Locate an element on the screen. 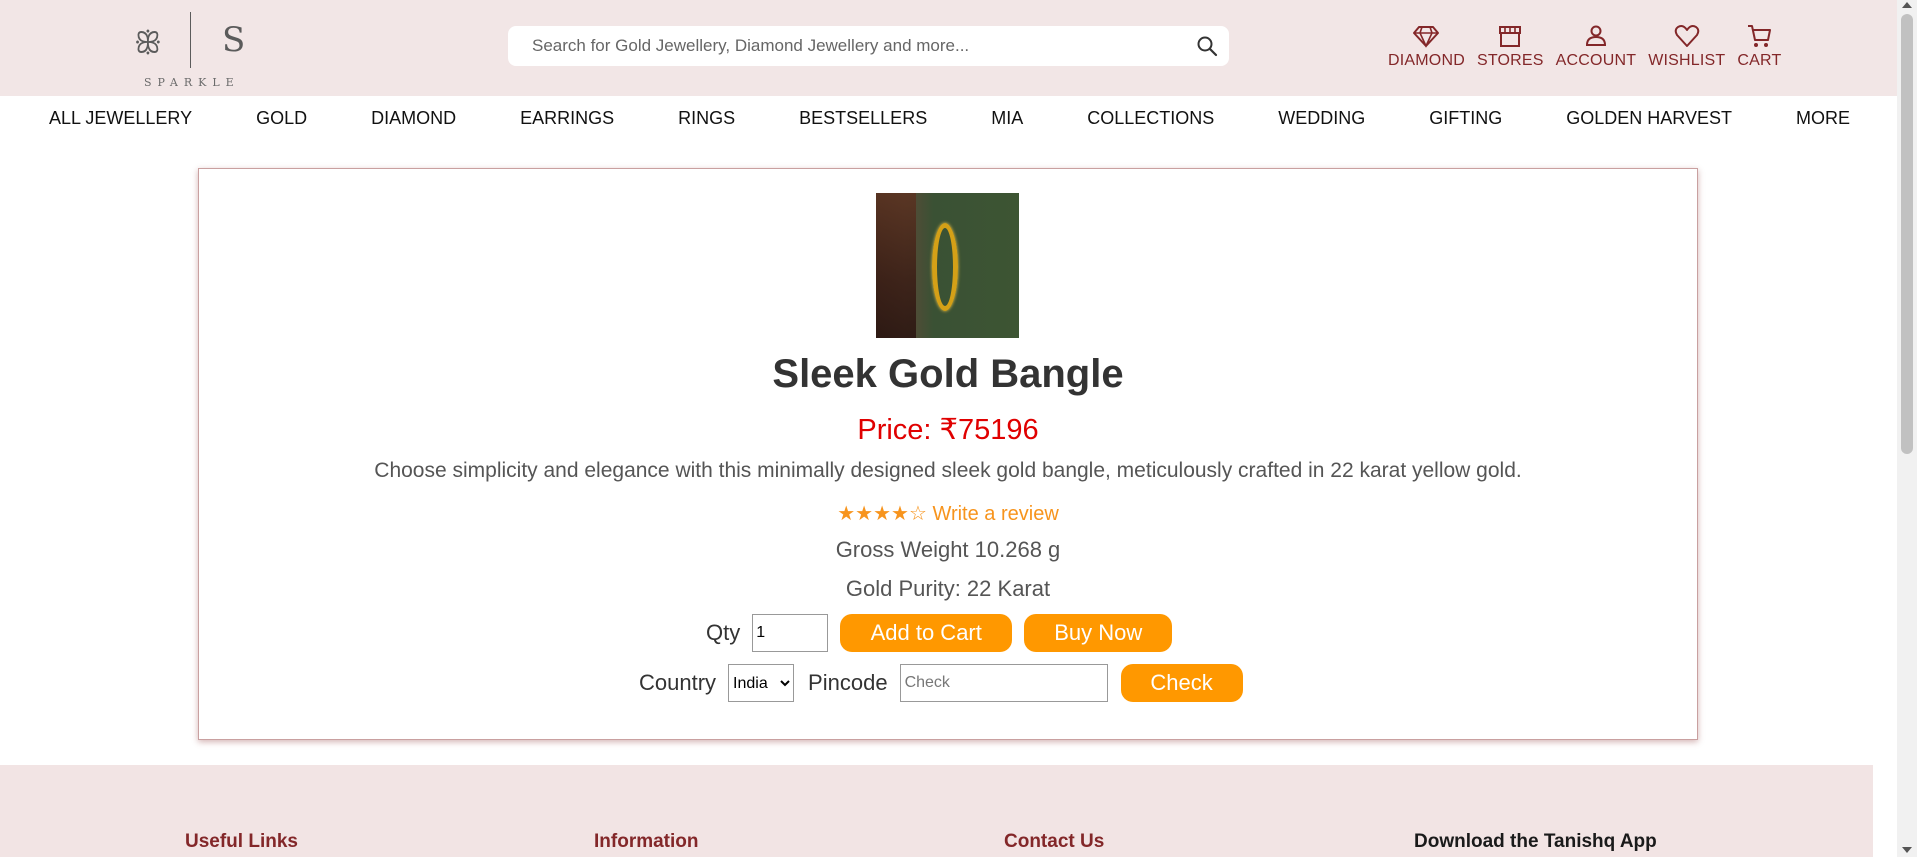 The height and width of the screenshot is (857, 1917). diamond-action: DIAMOND is located at coordinates (1426, 48).